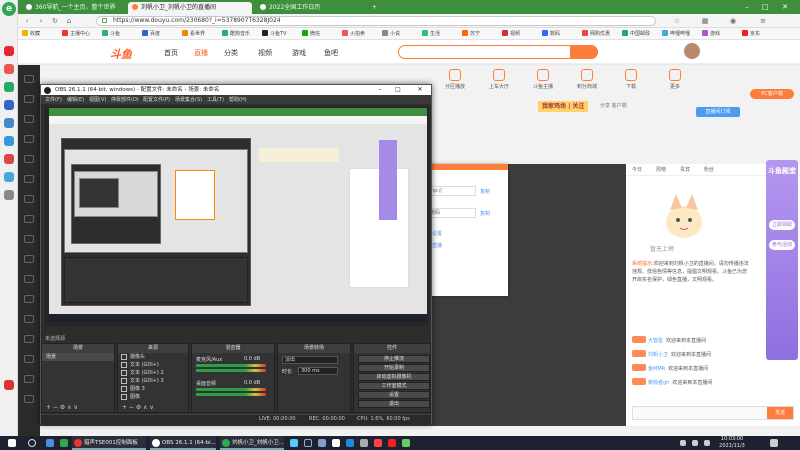 The width and height of the screenshot is (800, 450). Describe the element at coordinates (658, 355) in the screenshot. I see `chat-nick: 刘帆小卫` at that location.